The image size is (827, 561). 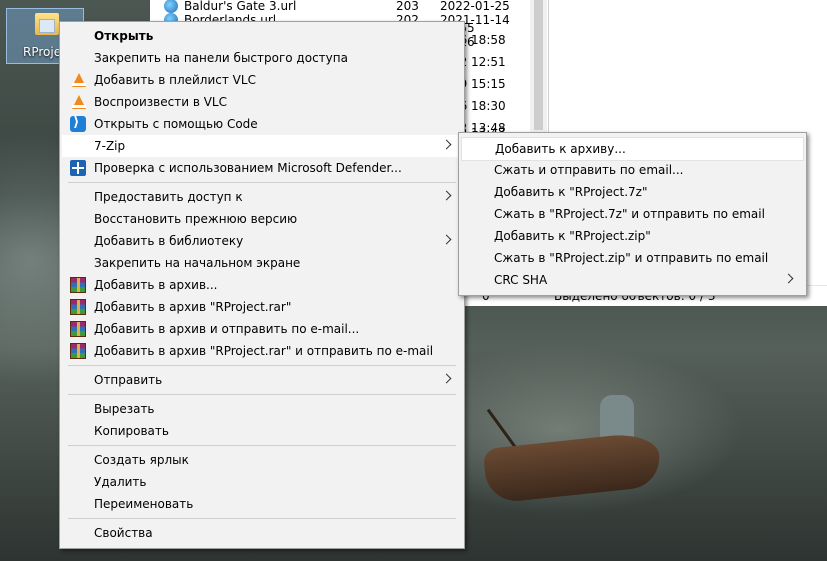 I want to click on menu-copy: Копировать, so click(x=262, y=431).